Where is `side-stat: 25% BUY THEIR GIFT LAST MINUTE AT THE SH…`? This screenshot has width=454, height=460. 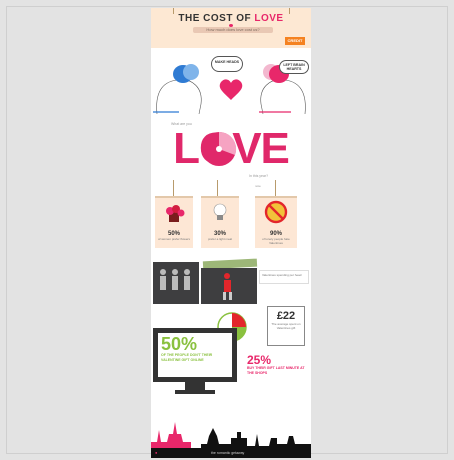 side-stat: 25% BUY THEIR GIFT LAST MINUTE AT THE SH… is located at coordinates (278, 365).